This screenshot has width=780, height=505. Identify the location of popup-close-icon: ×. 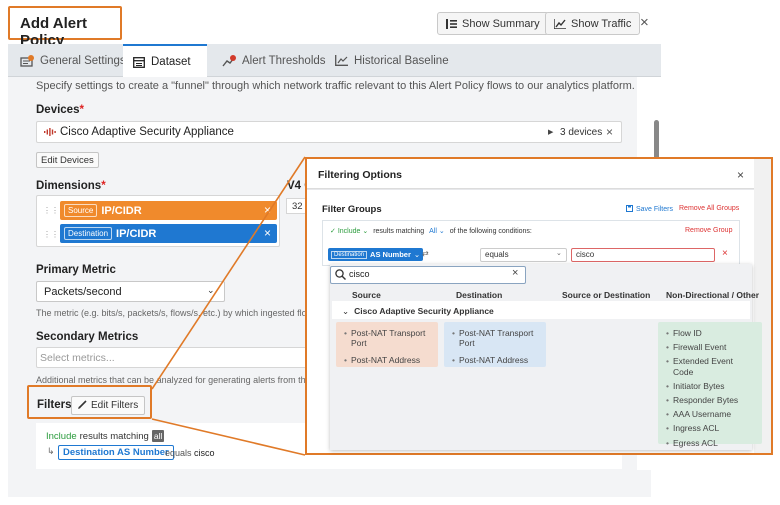
(740, 175).